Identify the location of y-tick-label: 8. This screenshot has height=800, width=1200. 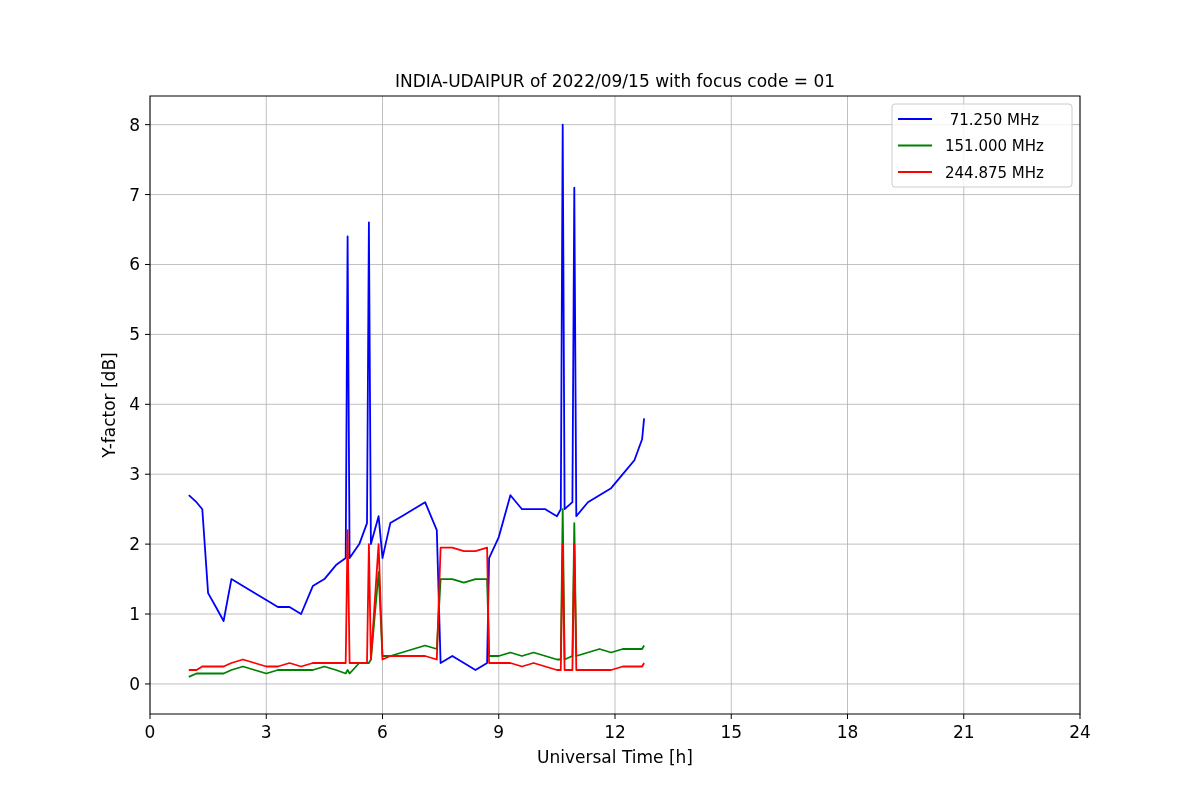
(134, 124).